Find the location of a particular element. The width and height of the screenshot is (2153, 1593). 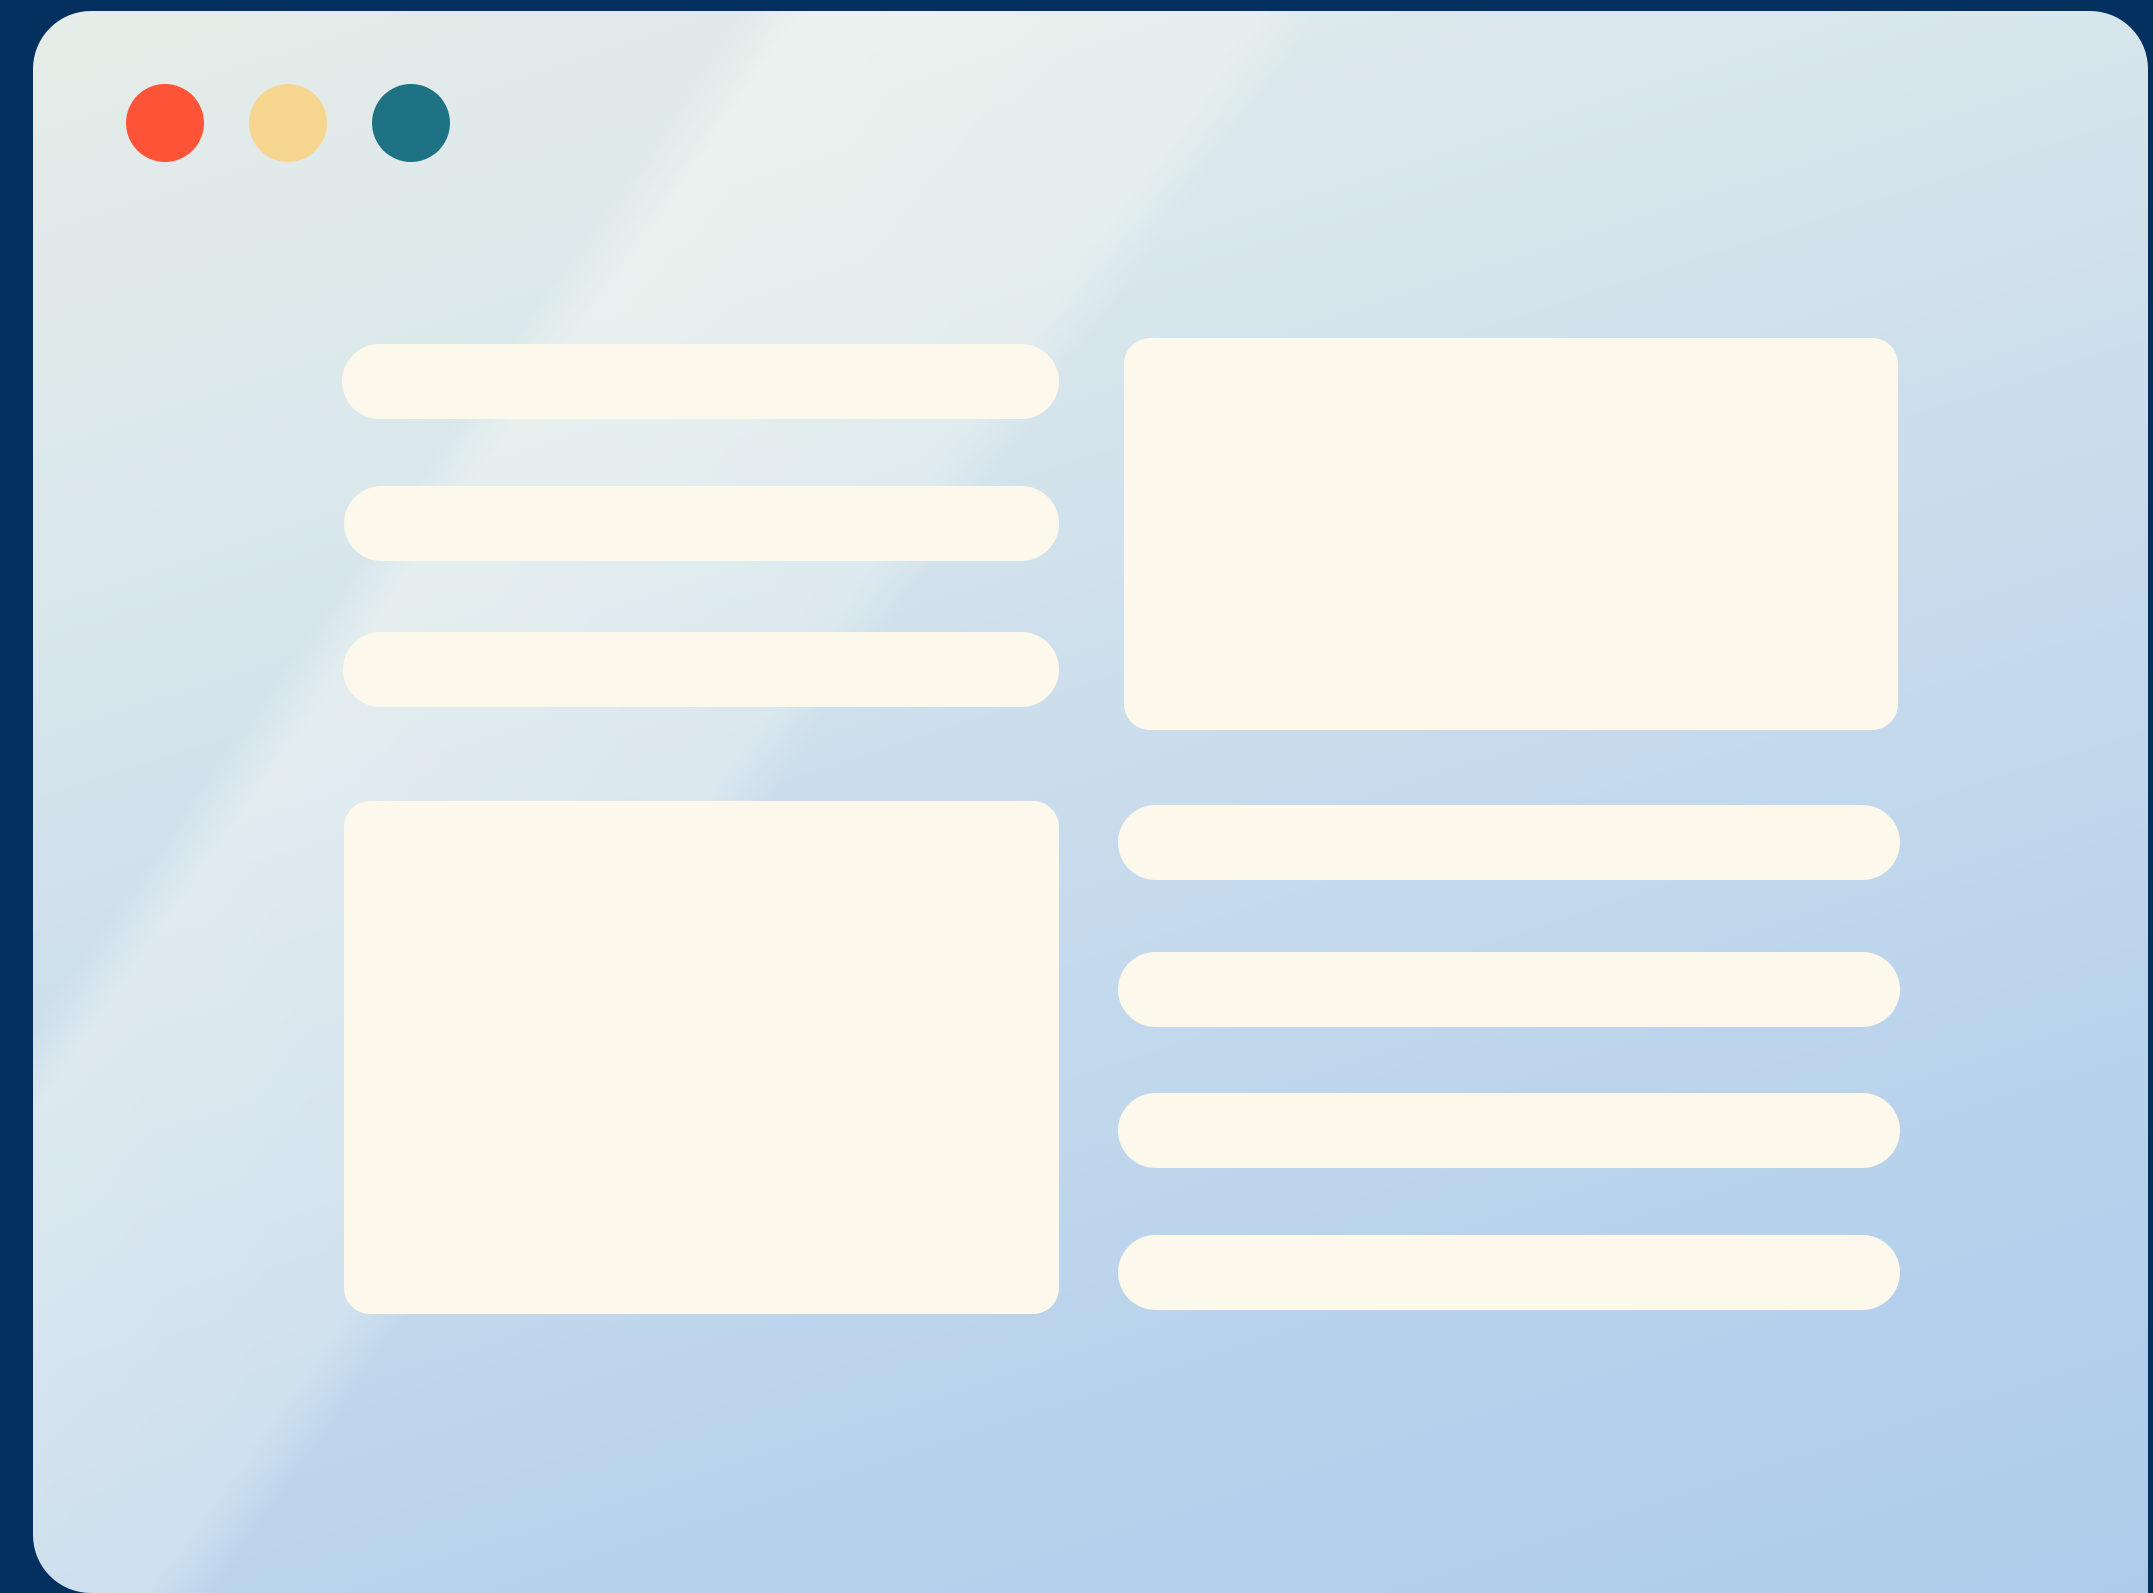

window-controls is located at coordinates (288, 123).